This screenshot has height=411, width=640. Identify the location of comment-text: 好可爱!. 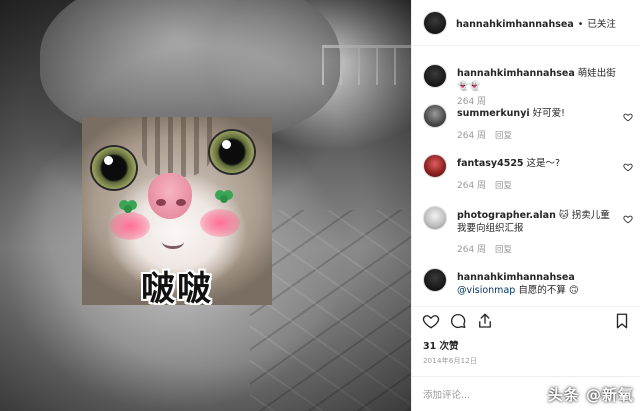
(548, 113).